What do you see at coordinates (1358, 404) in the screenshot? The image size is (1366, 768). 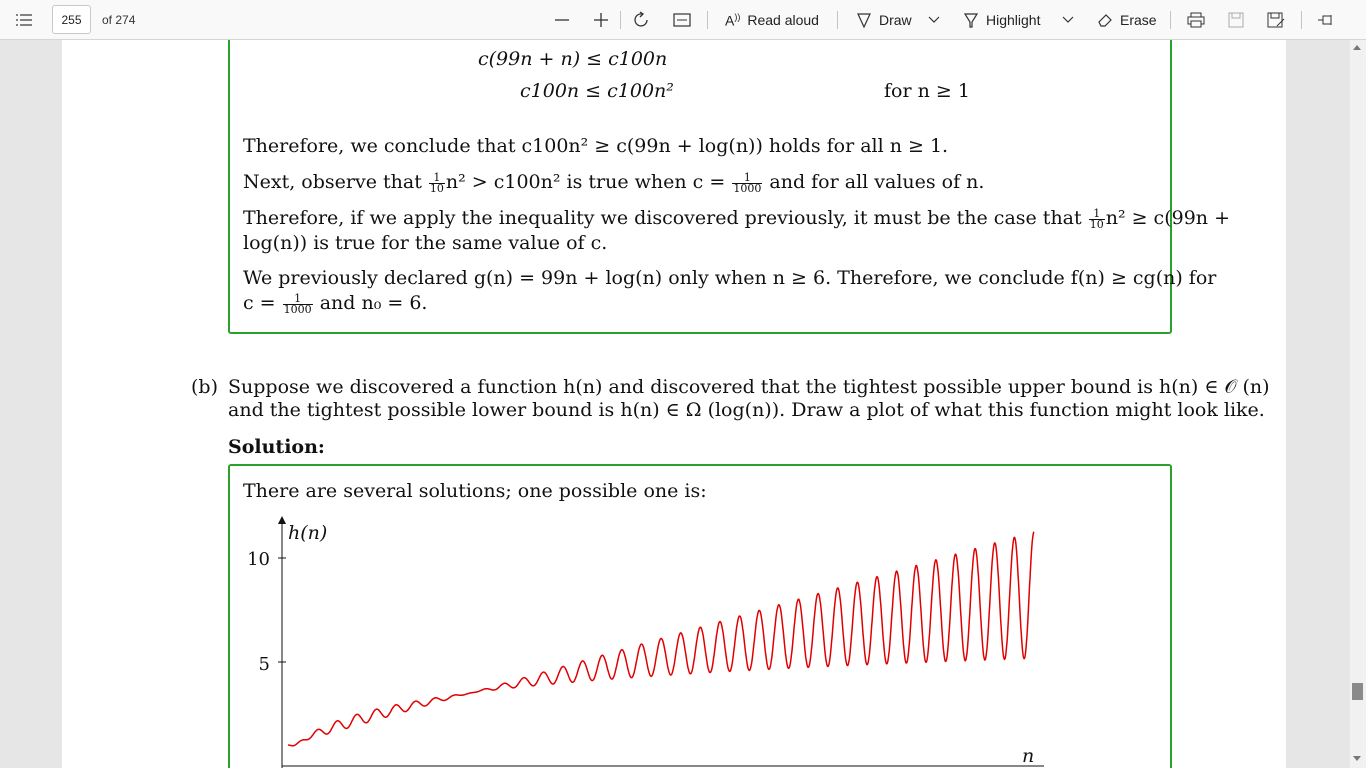 I see `vertical-scrollbar` at bounding box center [1358, 404].